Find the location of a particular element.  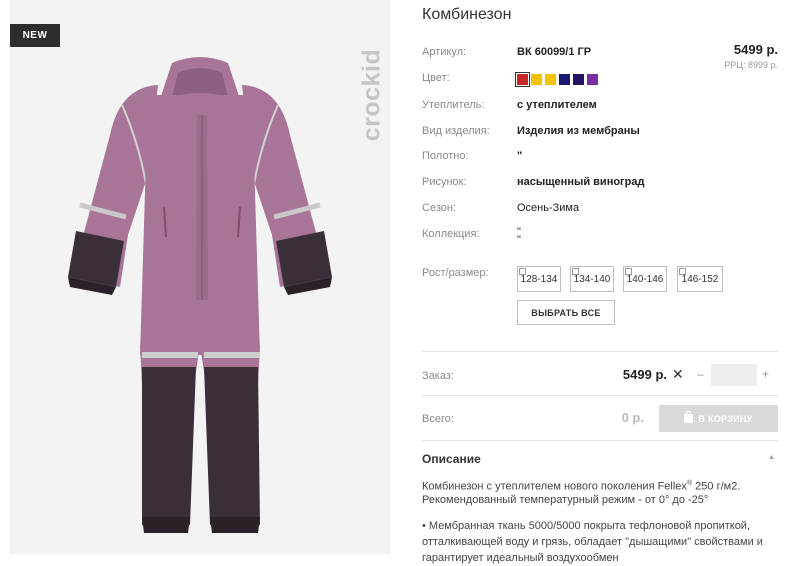

size-option-label: 128-134 is located at coordinates (539, 279).